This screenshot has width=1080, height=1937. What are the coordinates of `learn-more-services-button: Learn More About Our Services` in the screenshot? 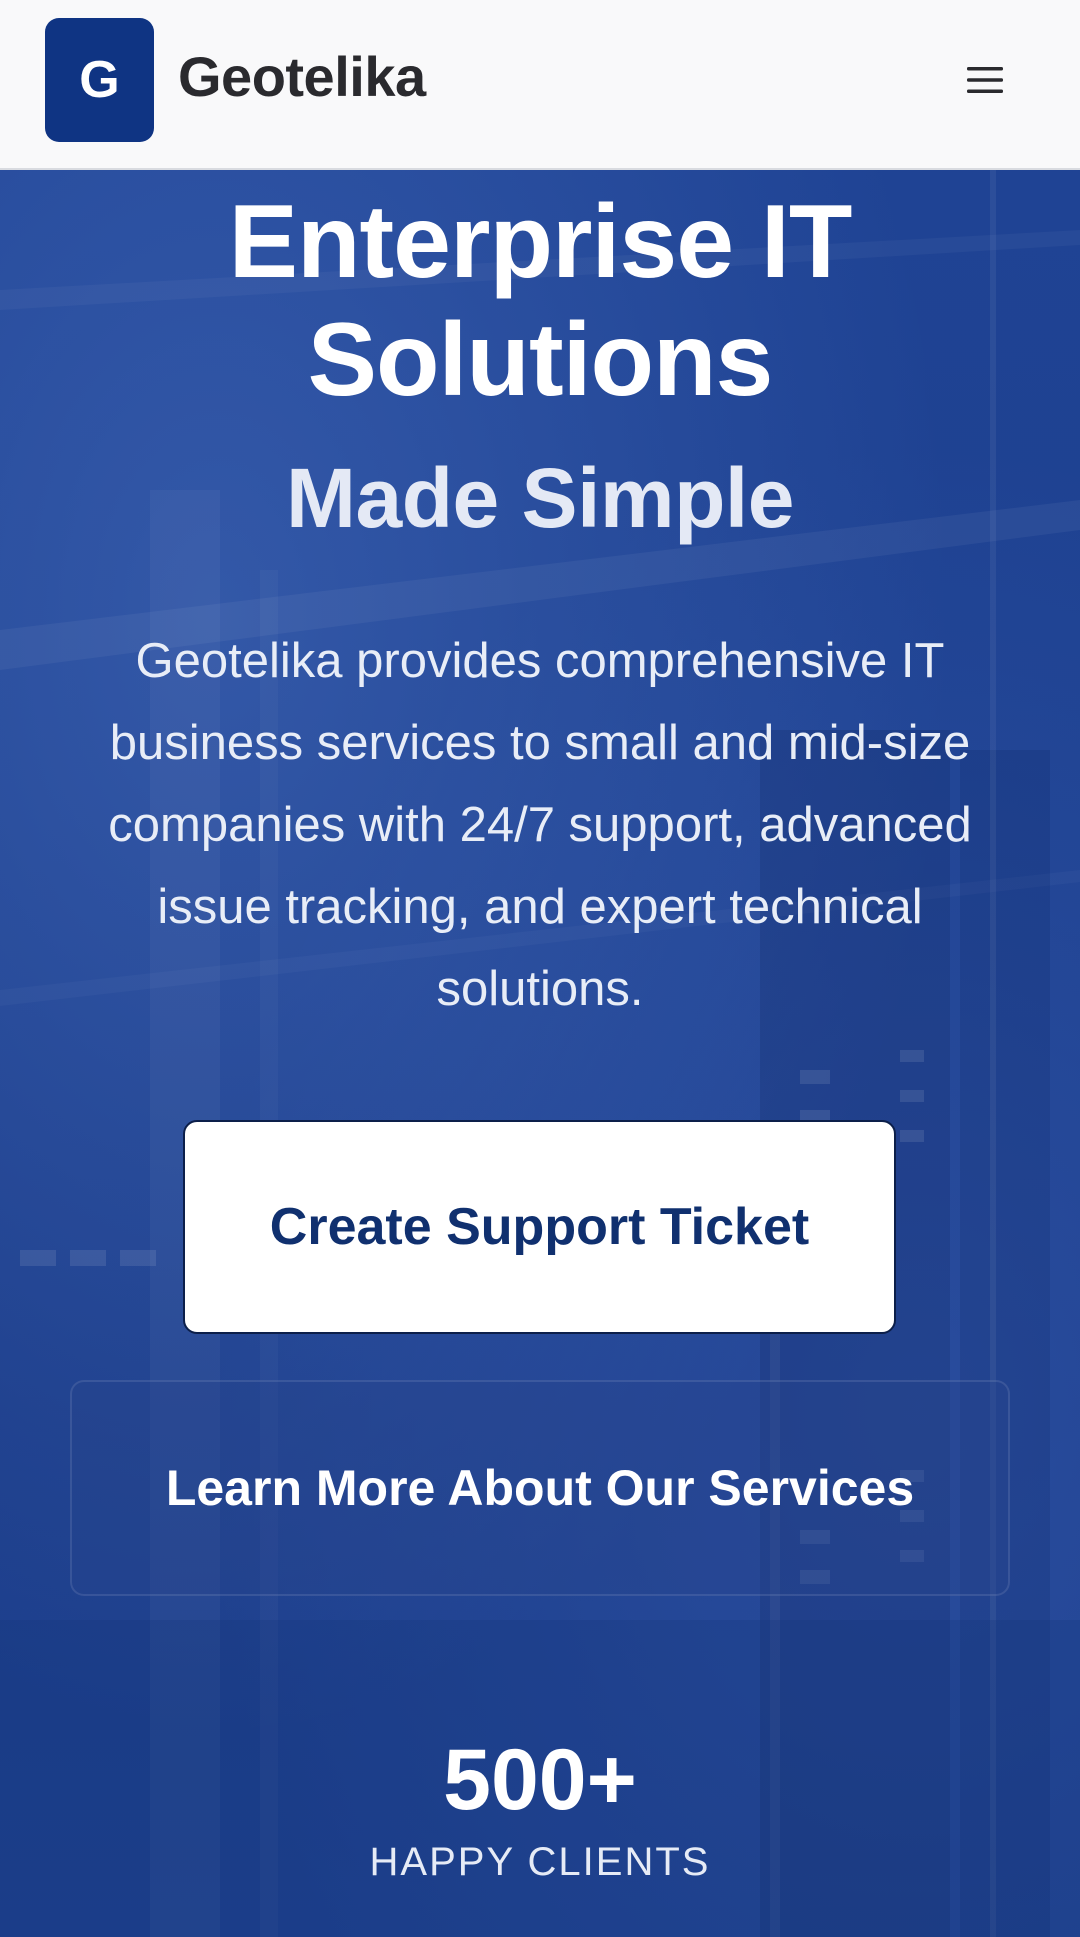 It's located at (540, 1488).